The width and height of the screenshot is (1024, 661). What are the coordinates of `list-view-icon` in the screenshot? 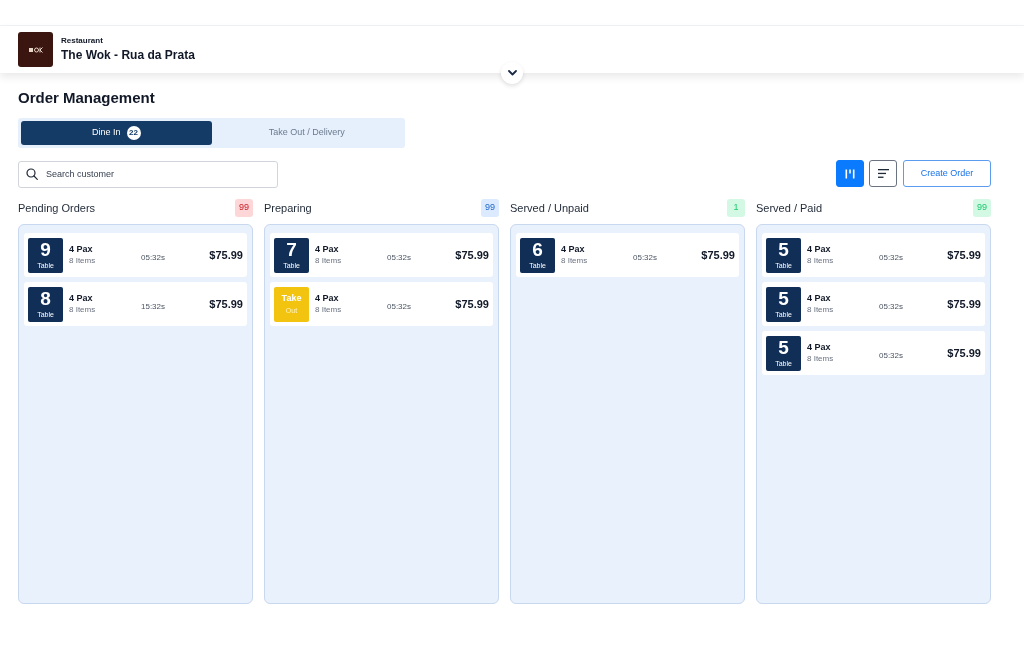 It's located at (883, 173).